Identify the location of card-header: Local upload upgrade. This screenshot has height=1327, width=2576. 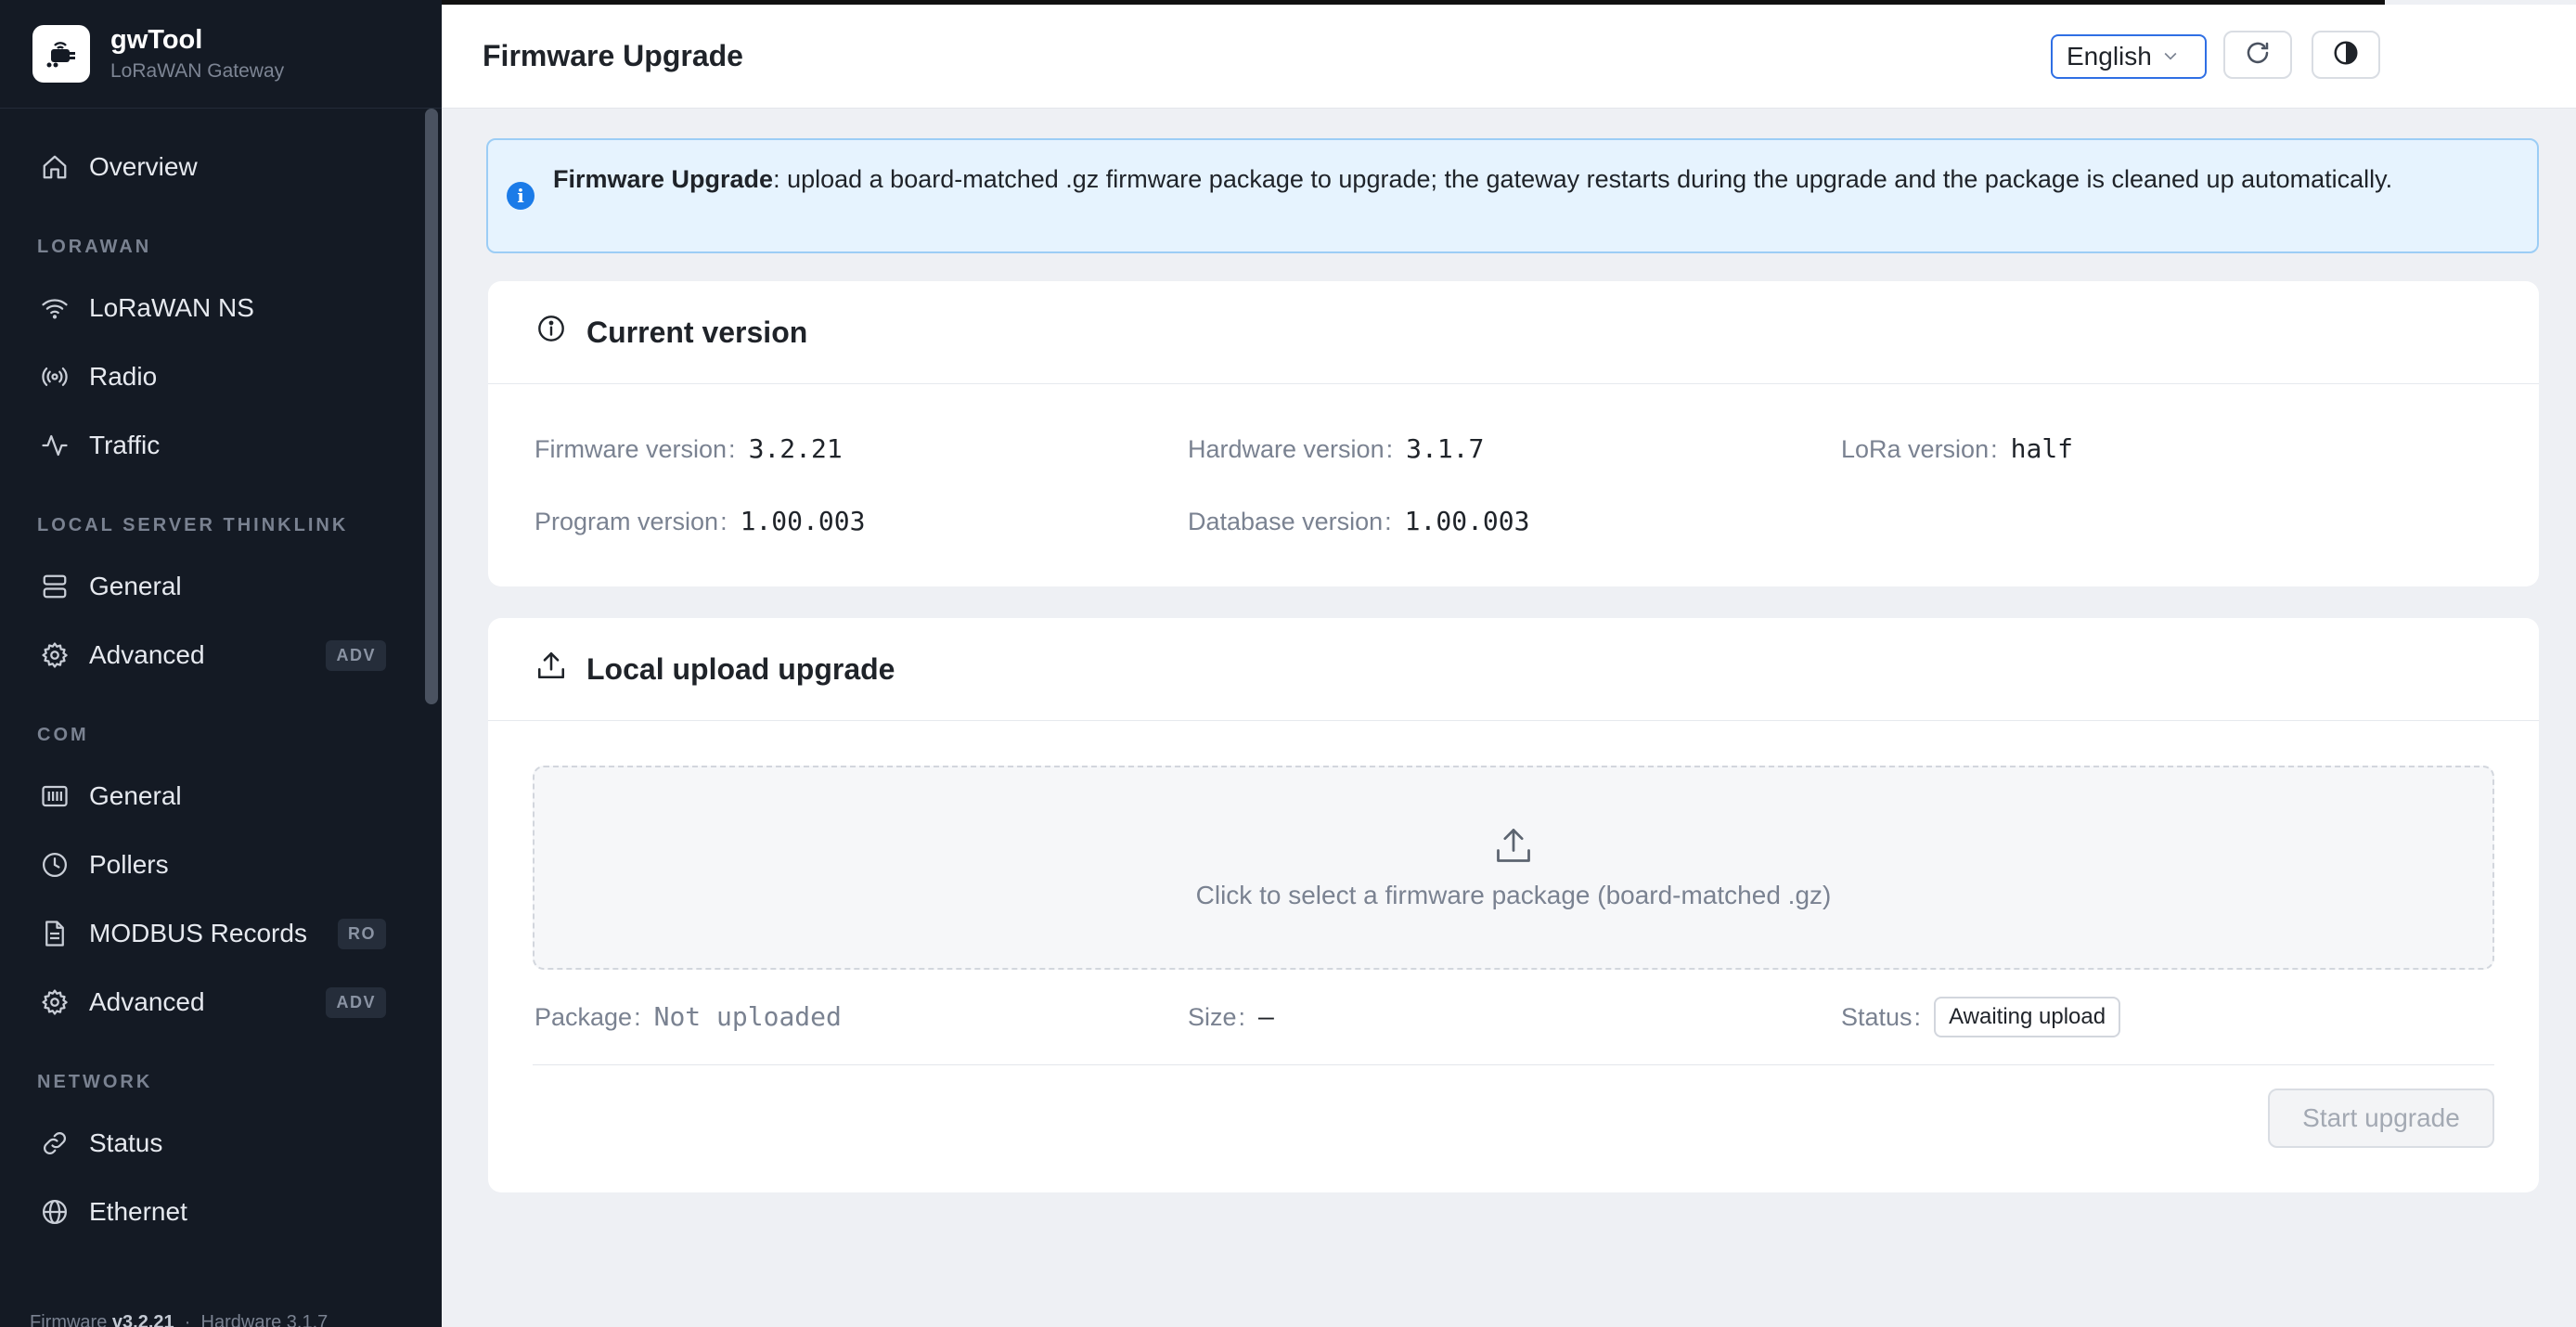
(1514, 669).